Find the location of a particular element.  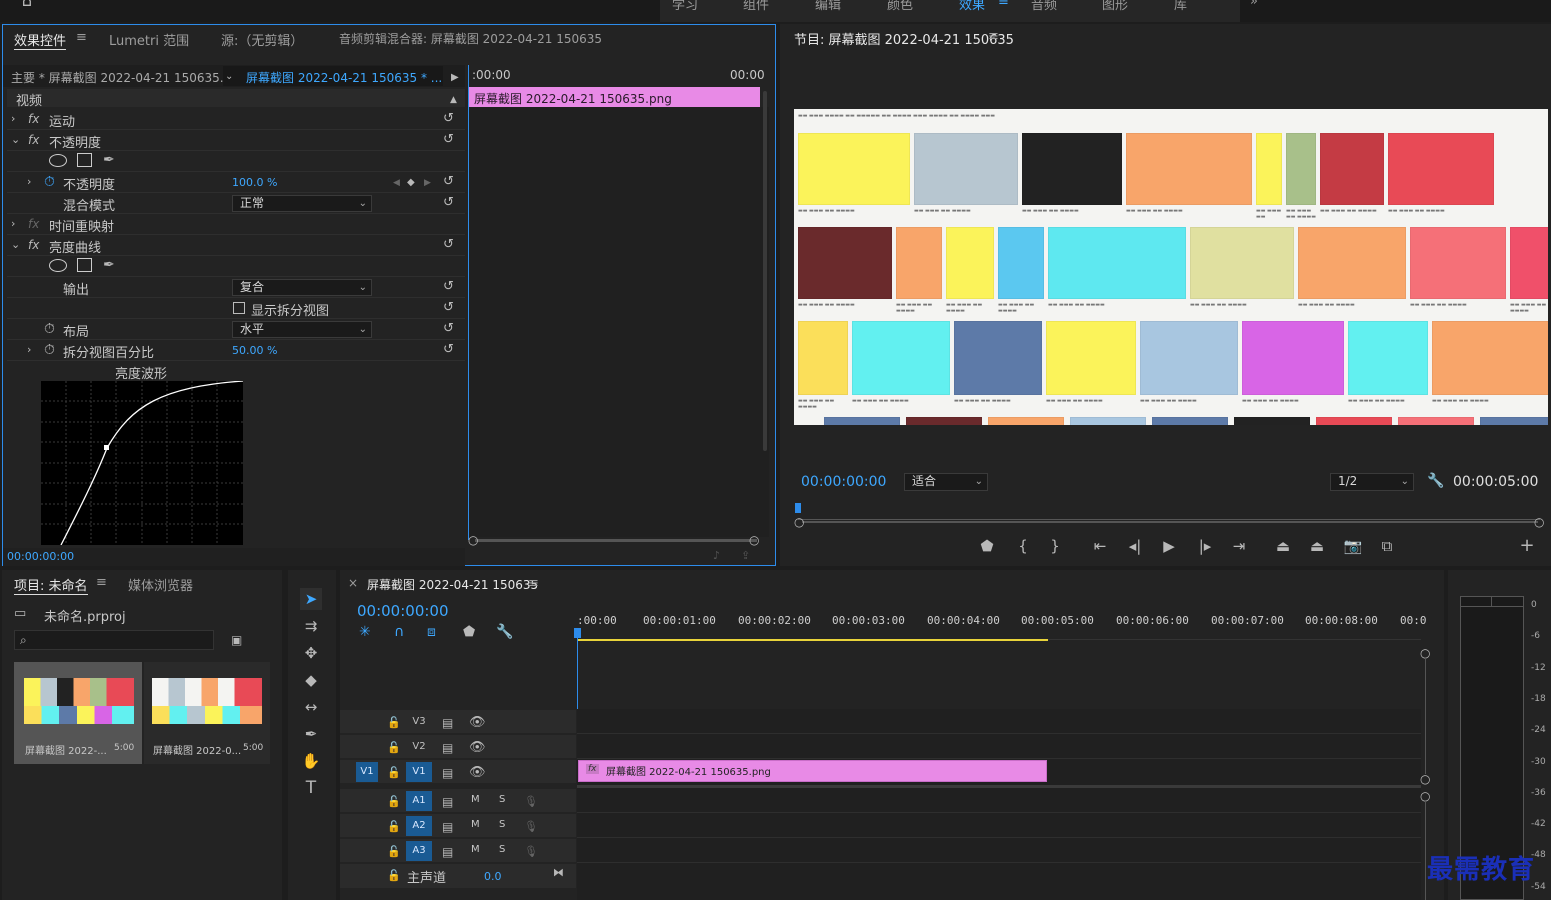

tab-media-browser: 媒体浏览器 is located at coordinates (160, 584).